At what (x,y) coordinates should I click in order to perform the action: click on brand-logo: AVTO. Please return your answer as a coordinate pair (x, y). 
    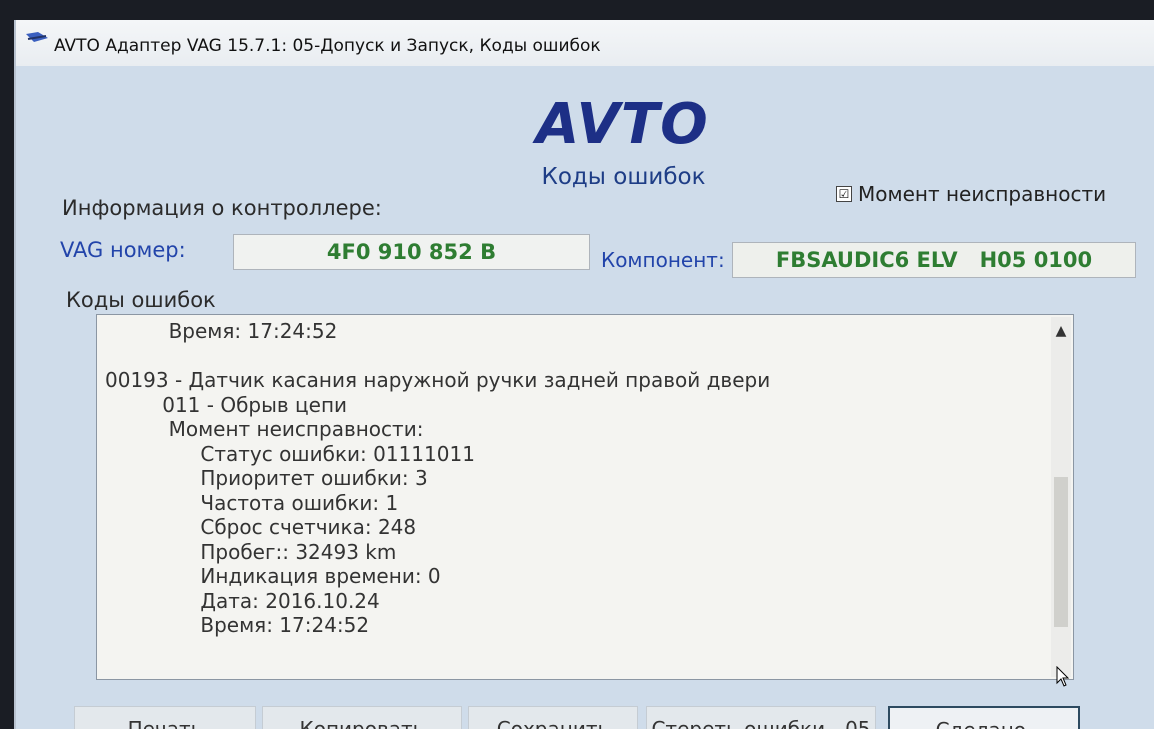
    Looking at the image, I should click on (622, 124).